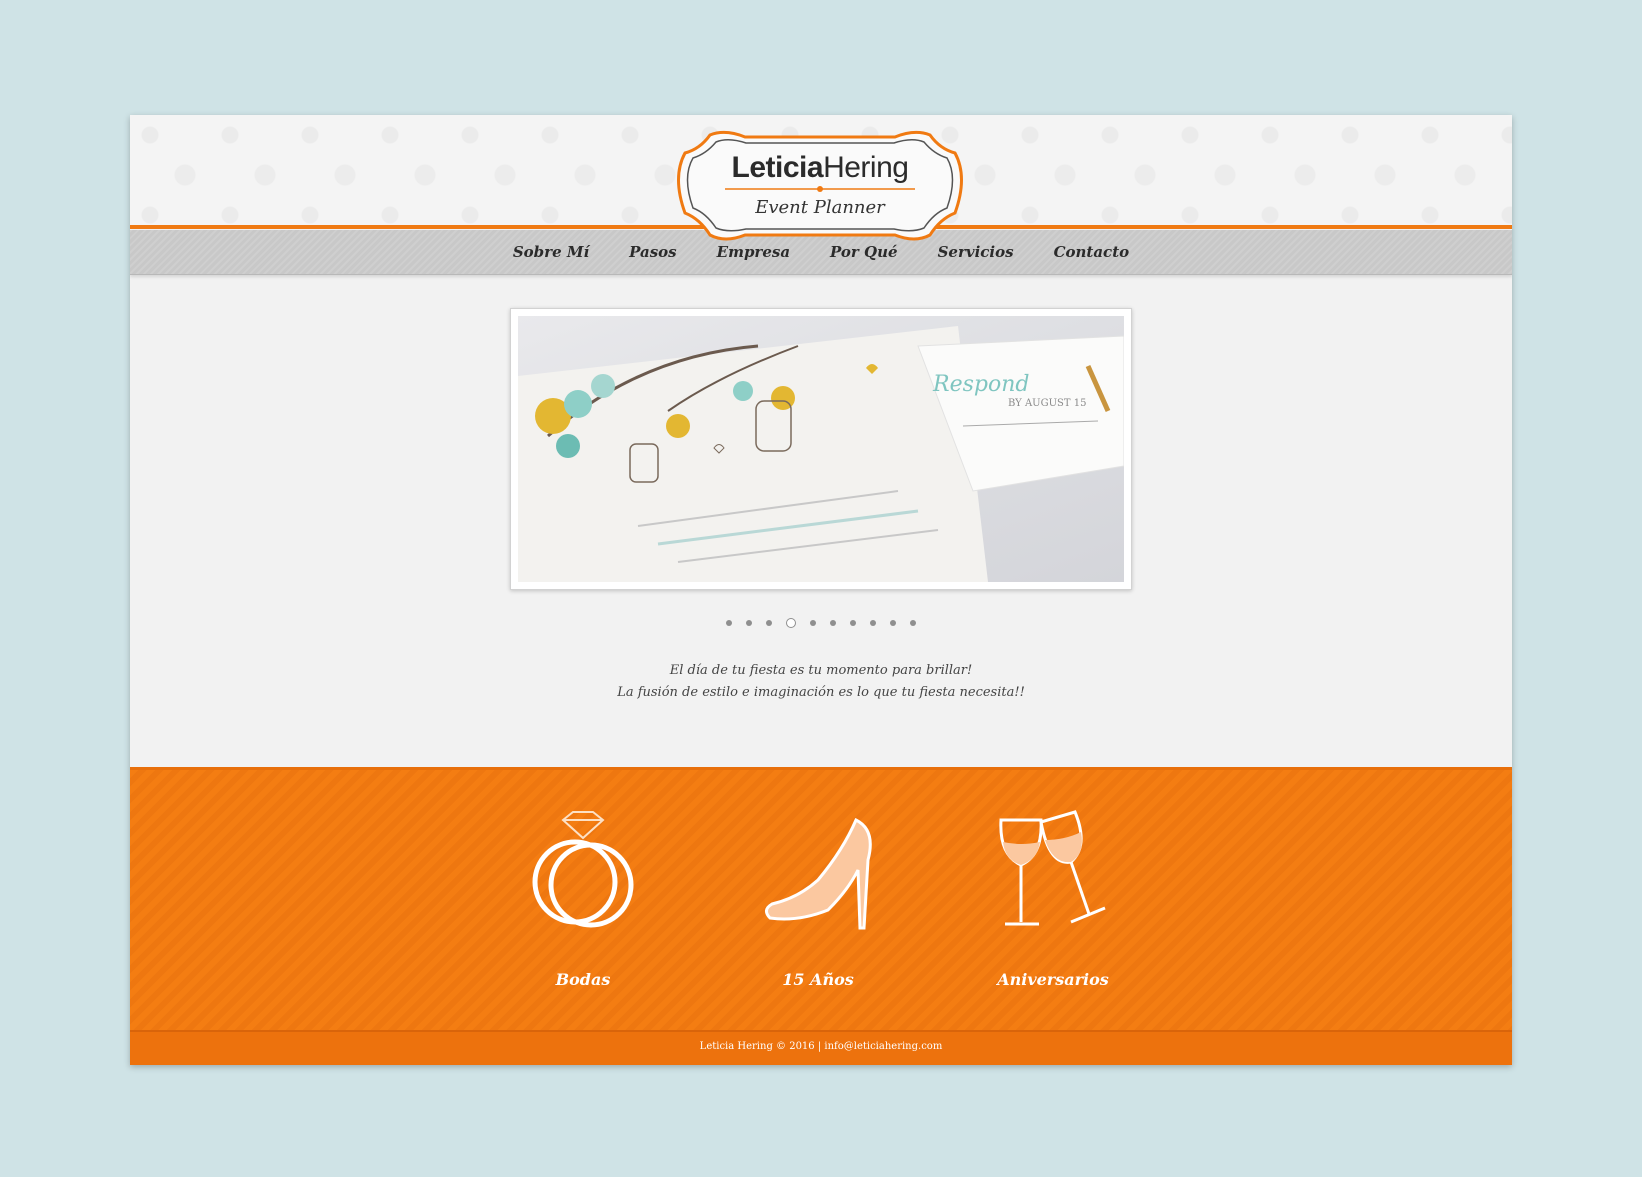  I want to click on image-slider: Respond BY AUGUST 15, so click(821, 449).